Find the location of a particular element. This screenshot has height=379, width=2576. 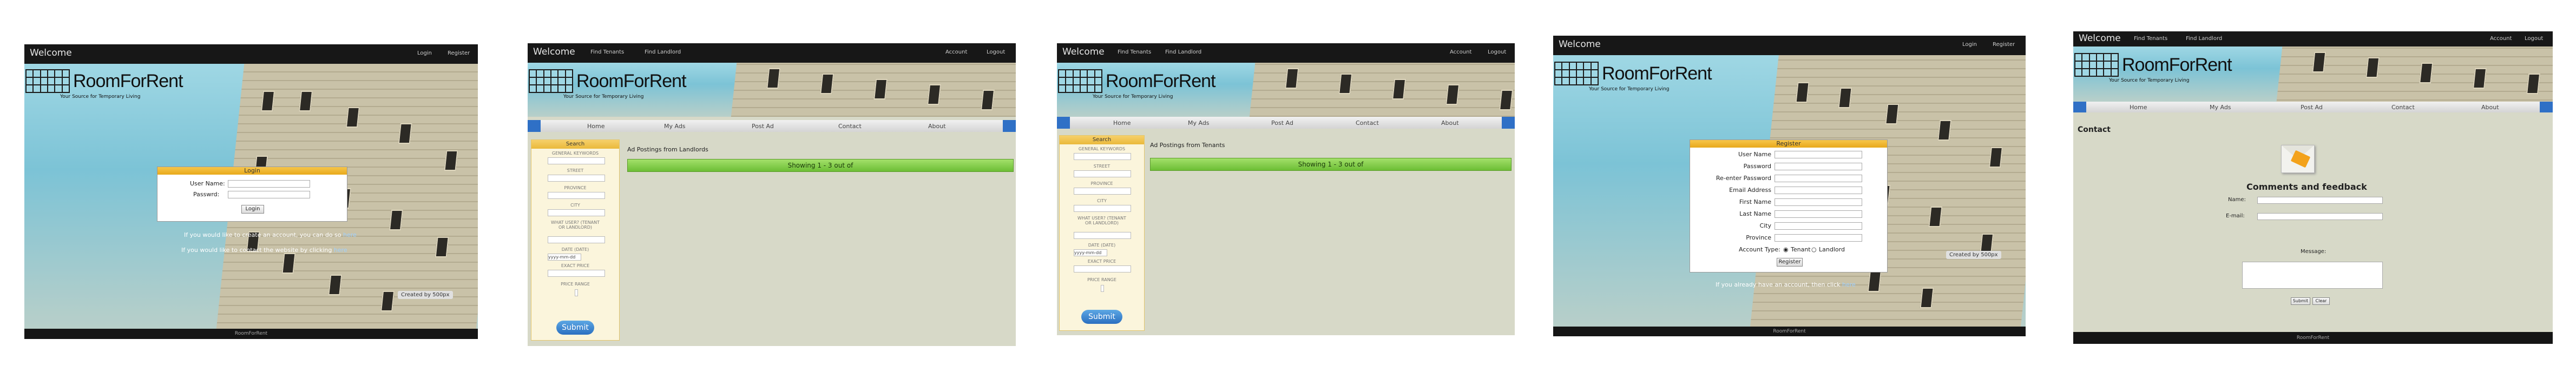

main-menu: Home My Ads Post Ad Contact About is located at coordinates (772, 126).